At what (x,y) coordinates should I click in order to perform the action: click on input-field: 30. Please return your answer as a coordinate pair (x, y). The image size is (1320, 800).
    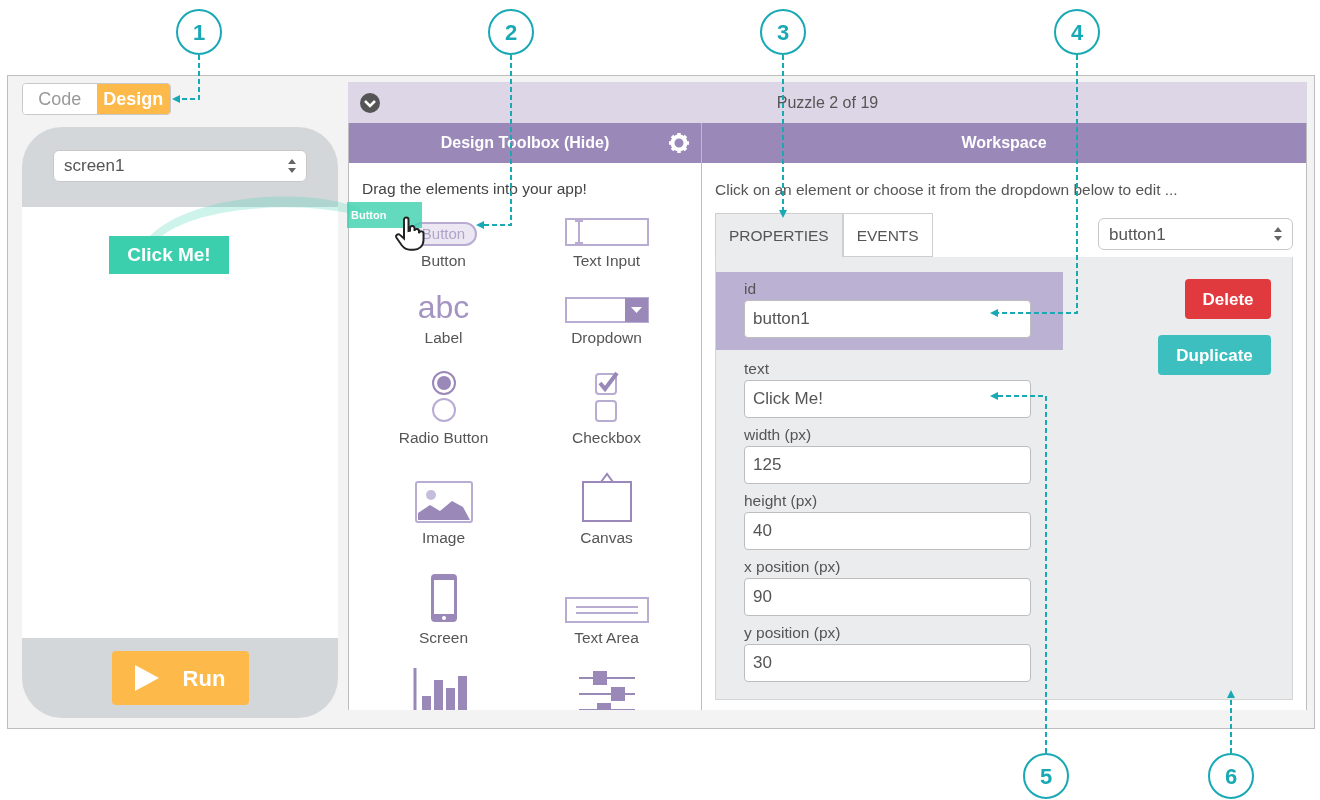
    Looking at the image, I should click on (887, 663).